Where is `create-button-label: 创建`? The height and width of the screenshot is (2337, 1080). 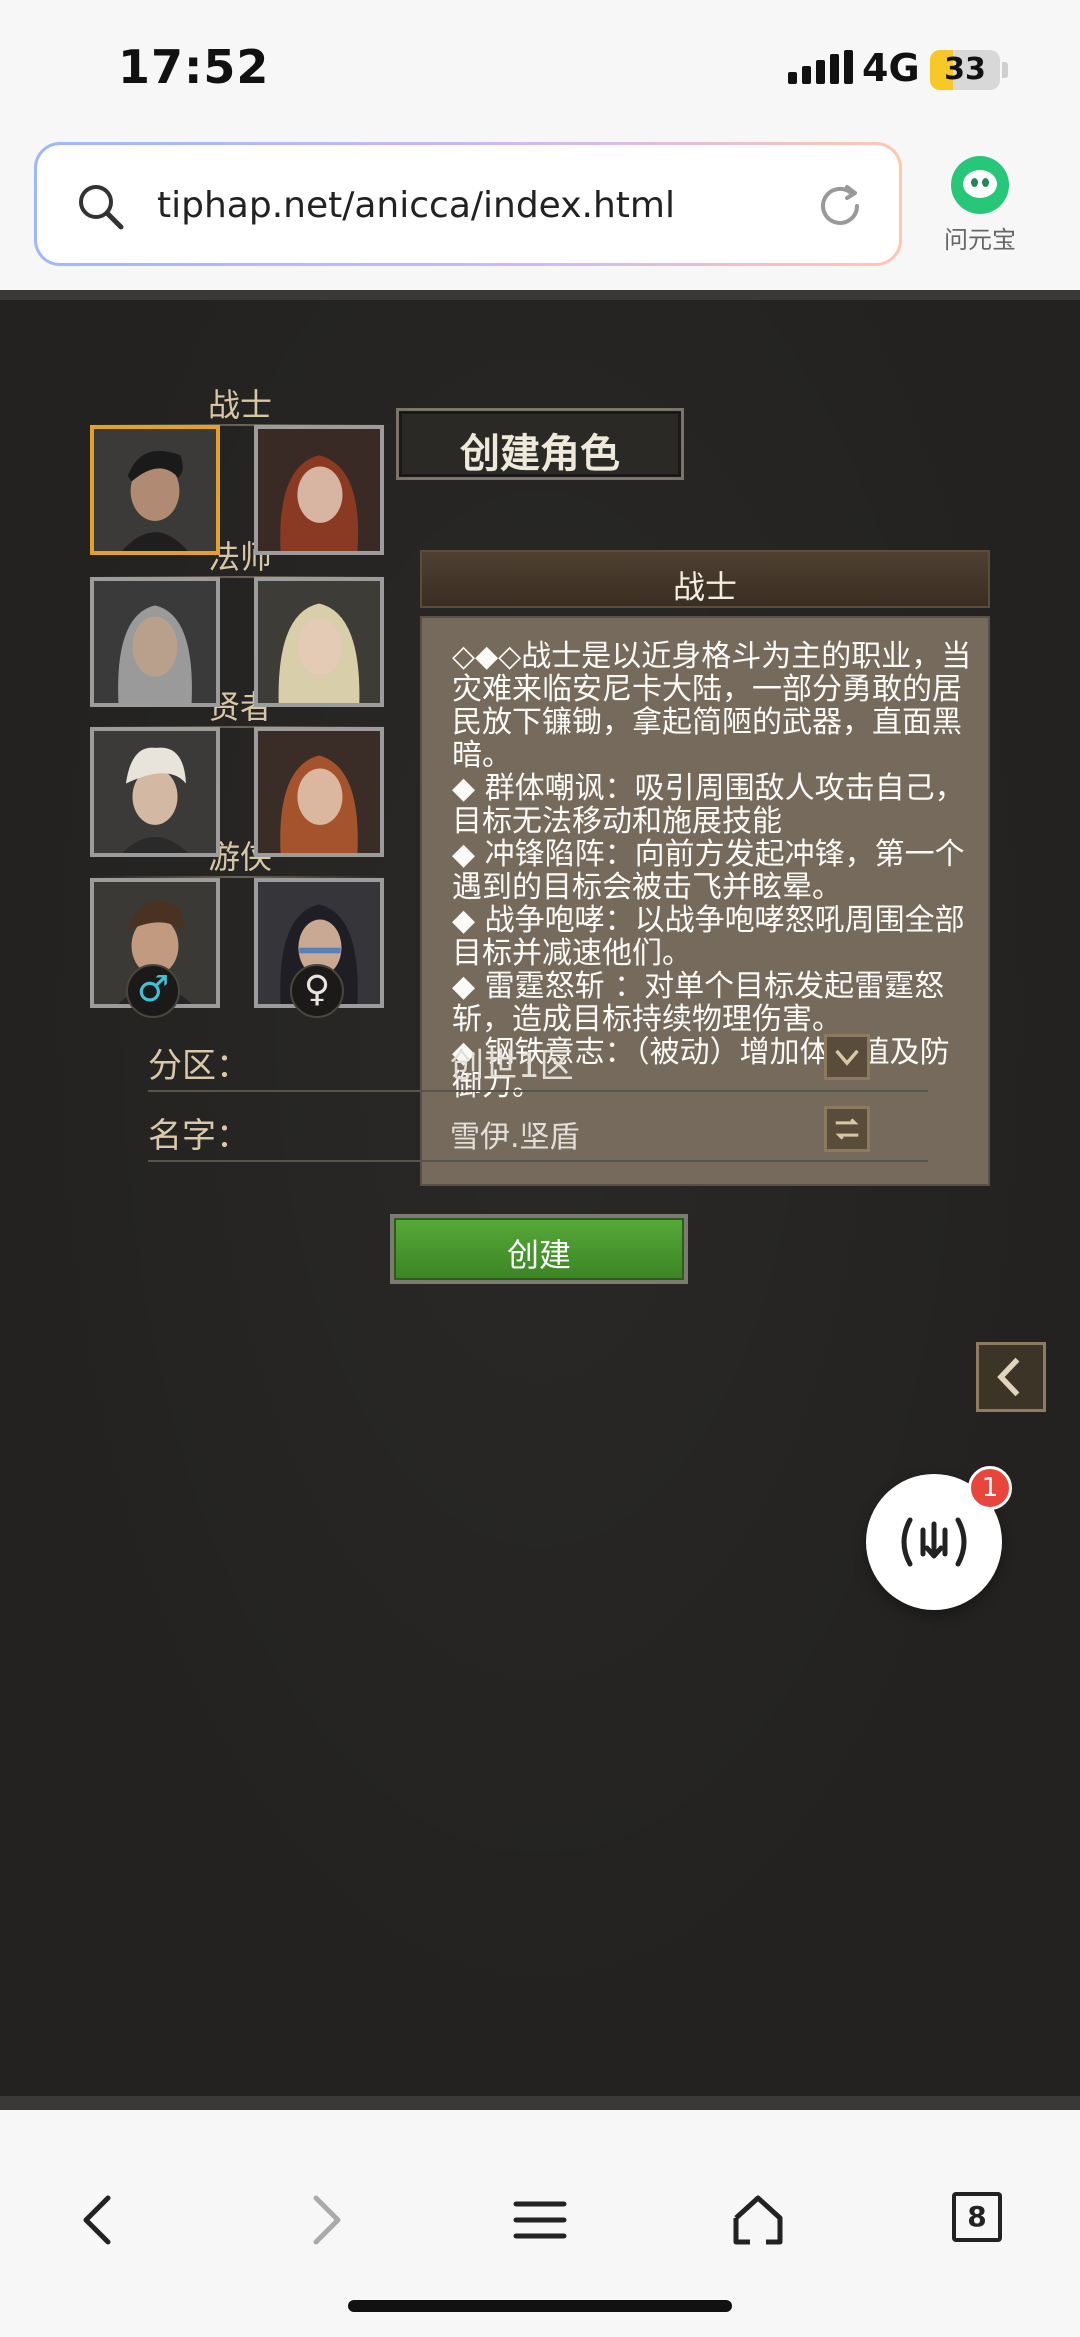 create-button-label: 创建 is located at coordinates (538, 1255).